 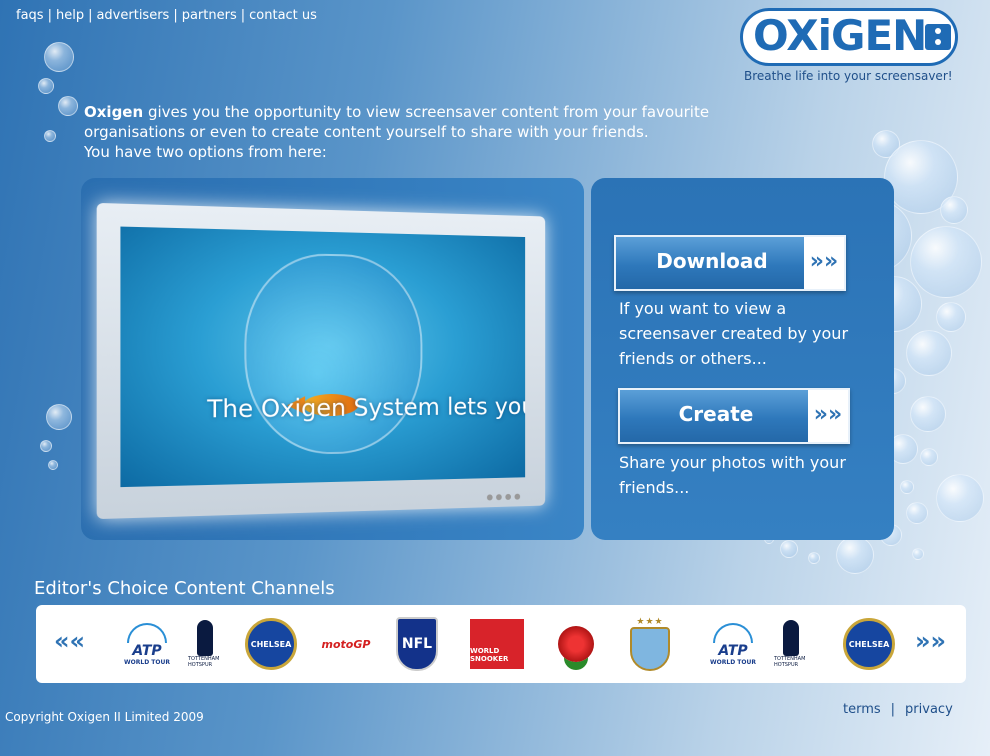 What do you see at coordinates (132, 15) in the screenshot?
I see `nav-advertisers-link: advertisers` at bounding box center [132, 15].